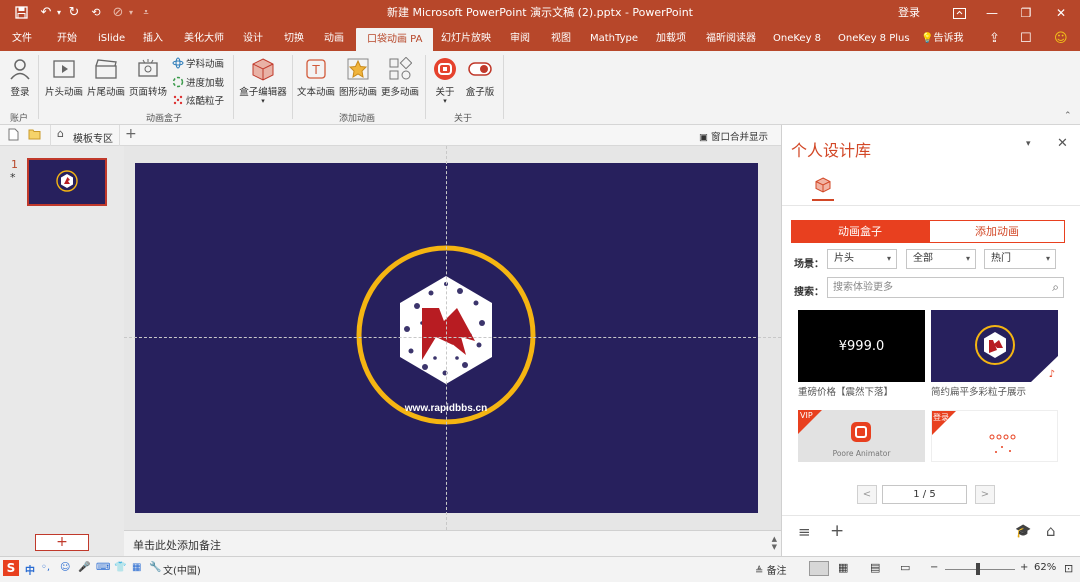 This screenshot has width=1080, height=582. Describe the element at coordinates (874, 38) in the screenshot. I see `tab-onekey8-plus: OneKey 8 Plus` at that location.